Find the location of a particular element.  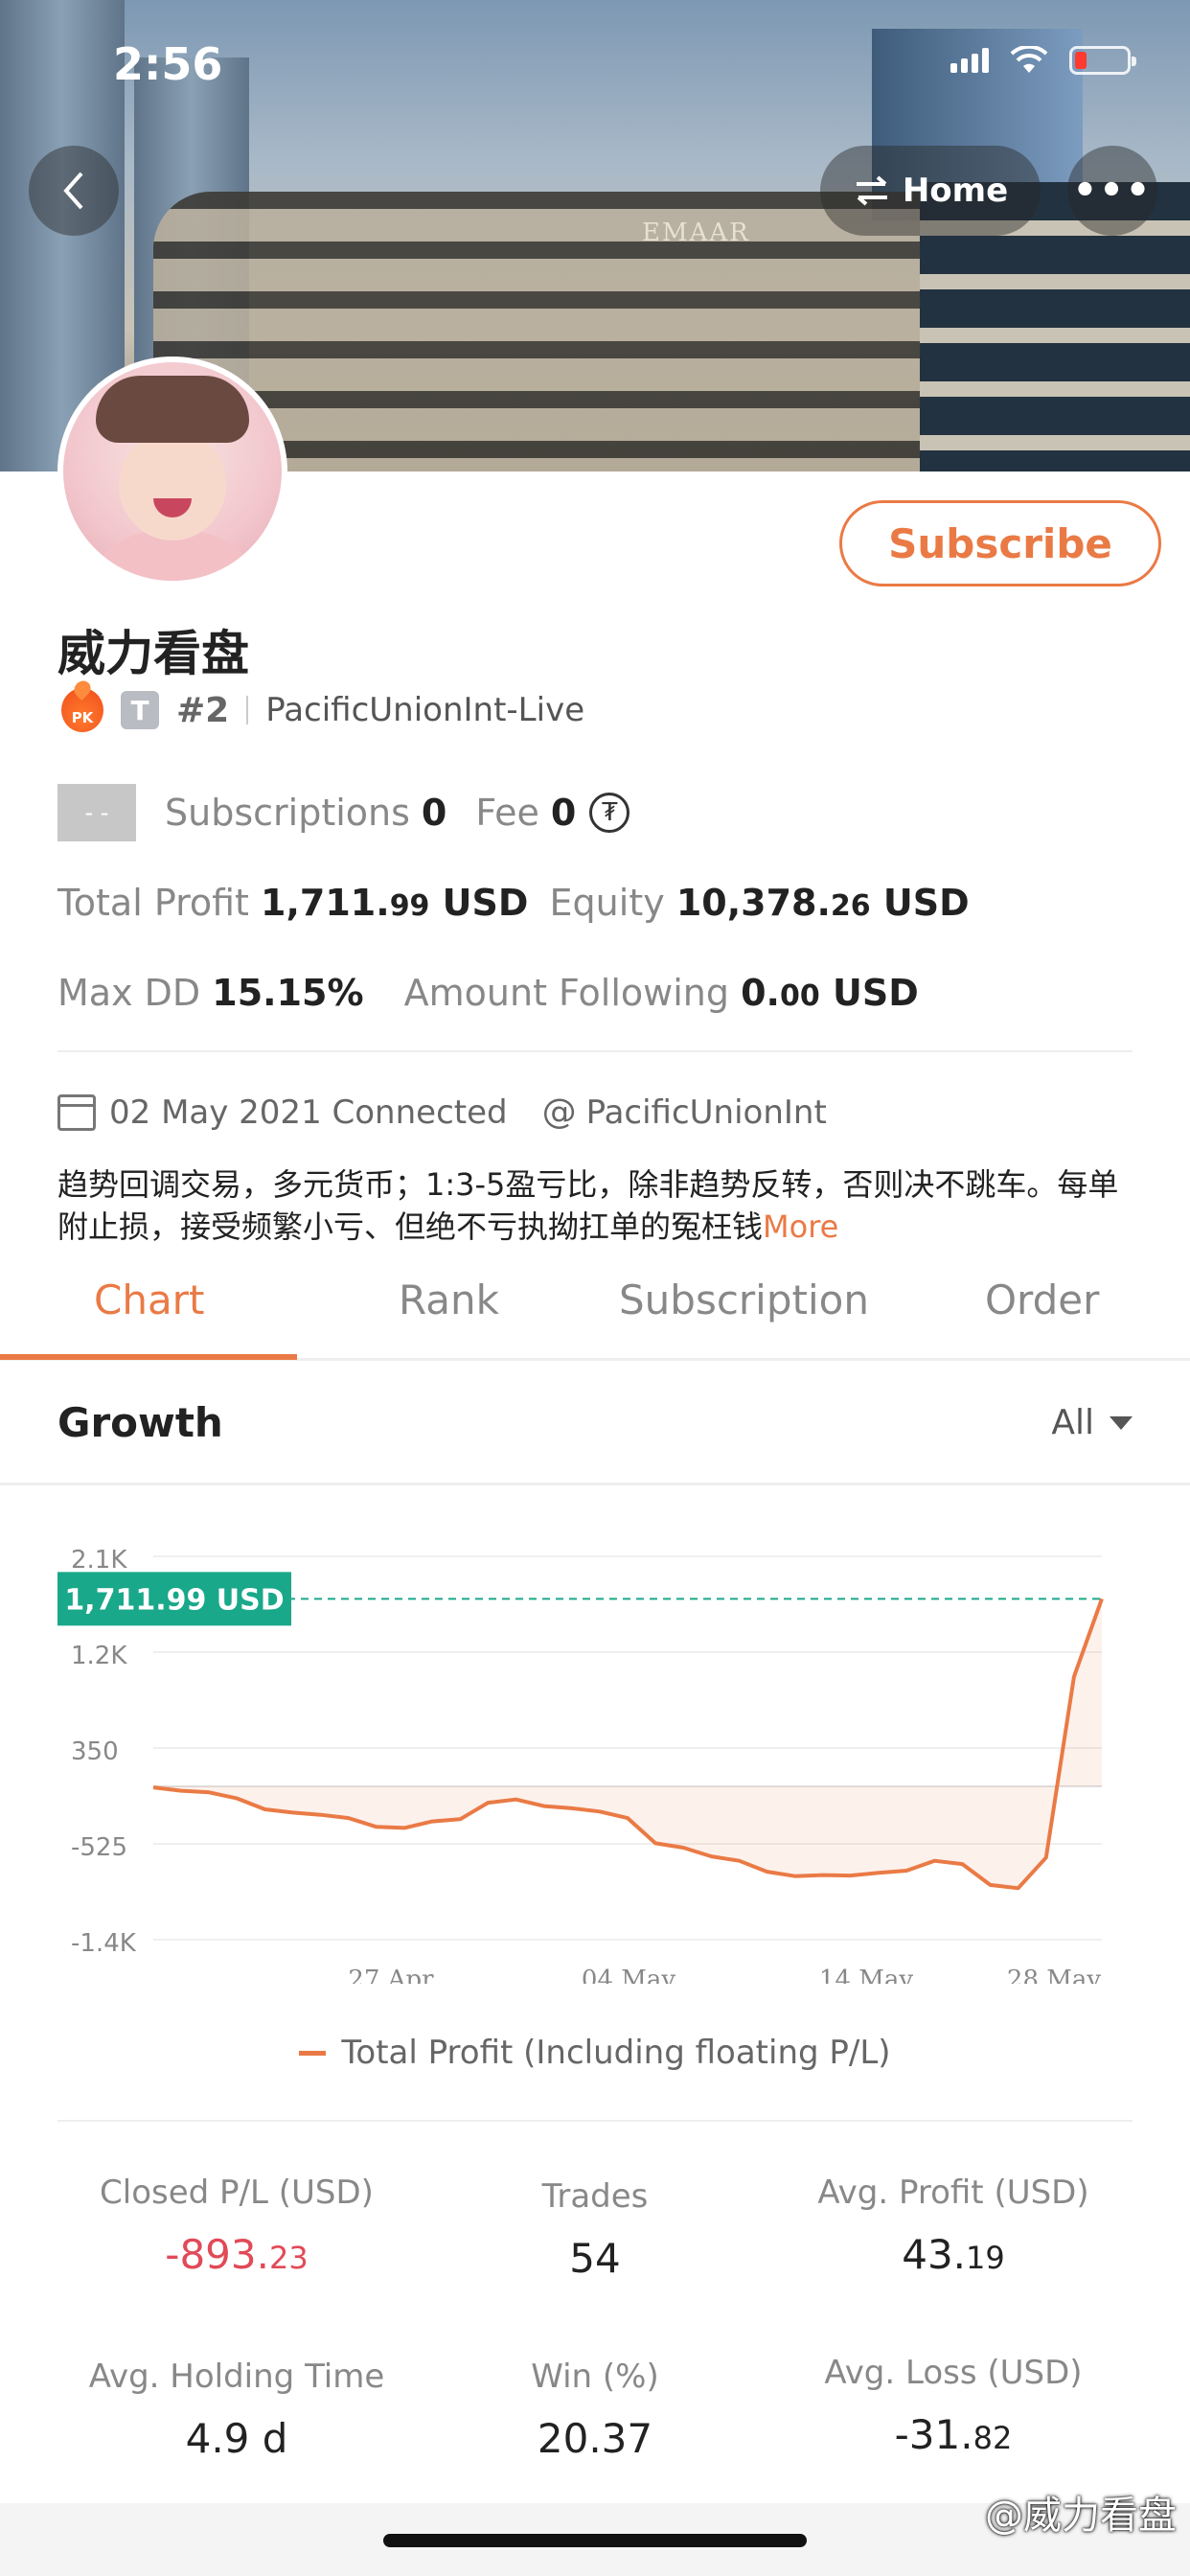

home-button: Home is located at coordinates (931, 191).